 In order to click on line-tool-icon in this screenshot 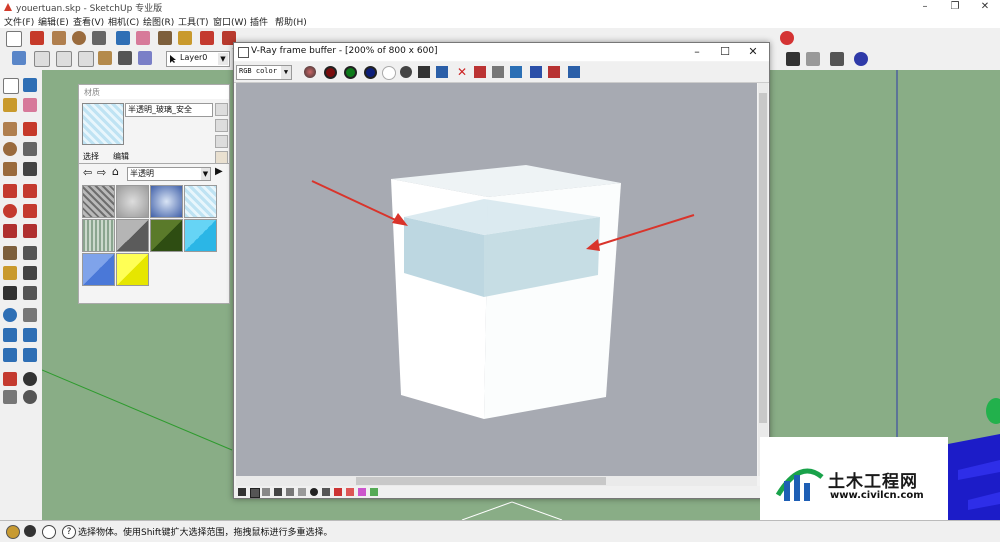, I will do `click(30, 129)`.